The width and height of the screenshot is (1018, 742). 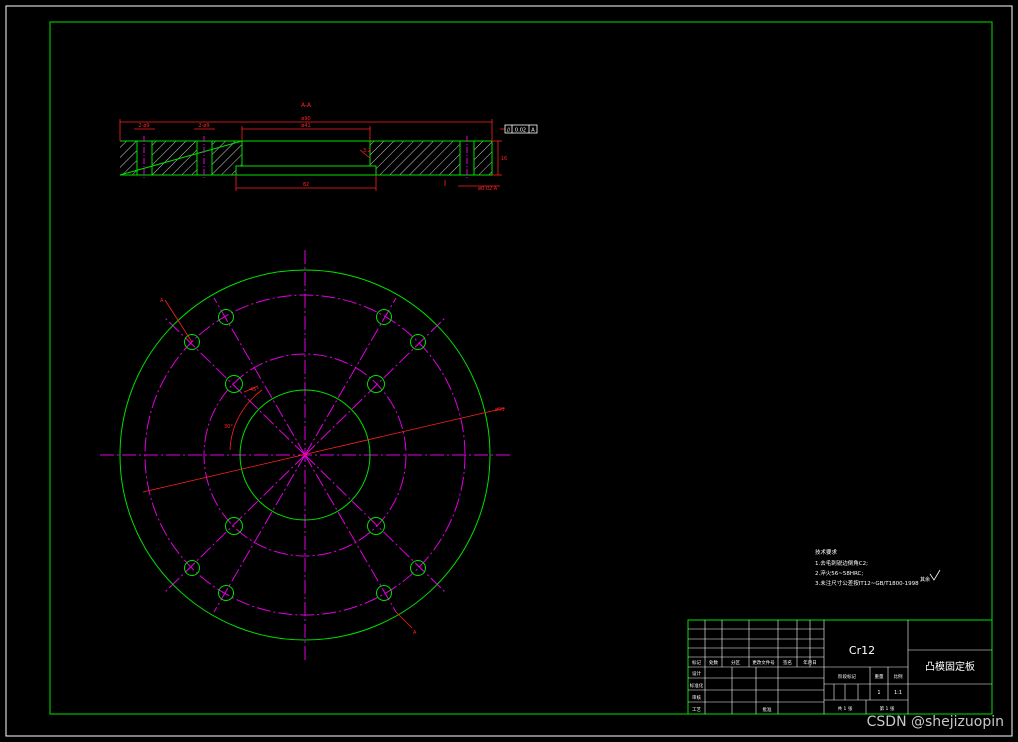 I want to click on dim-thickness: 16, so click(x=504, y=159).